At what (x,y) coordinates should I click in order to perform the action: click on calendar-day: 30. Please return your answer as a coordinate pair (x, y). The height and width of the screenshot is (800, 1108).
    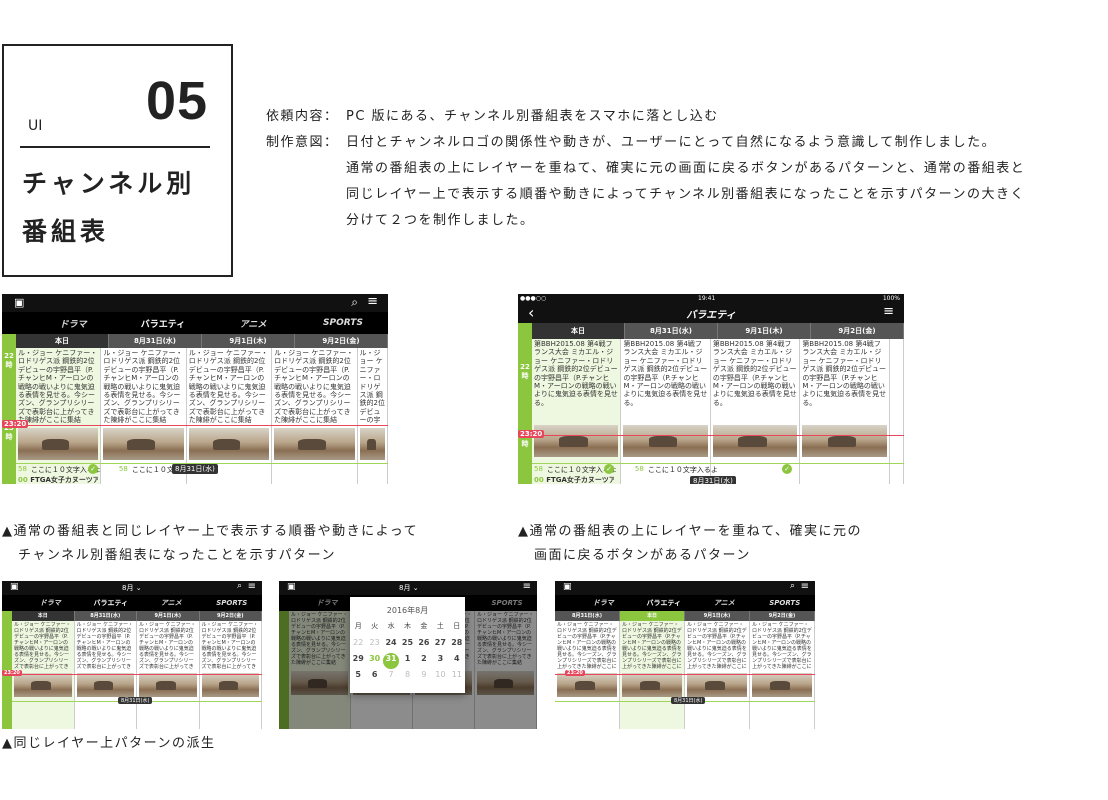
    Looking at the image, I should click on (374, 661).